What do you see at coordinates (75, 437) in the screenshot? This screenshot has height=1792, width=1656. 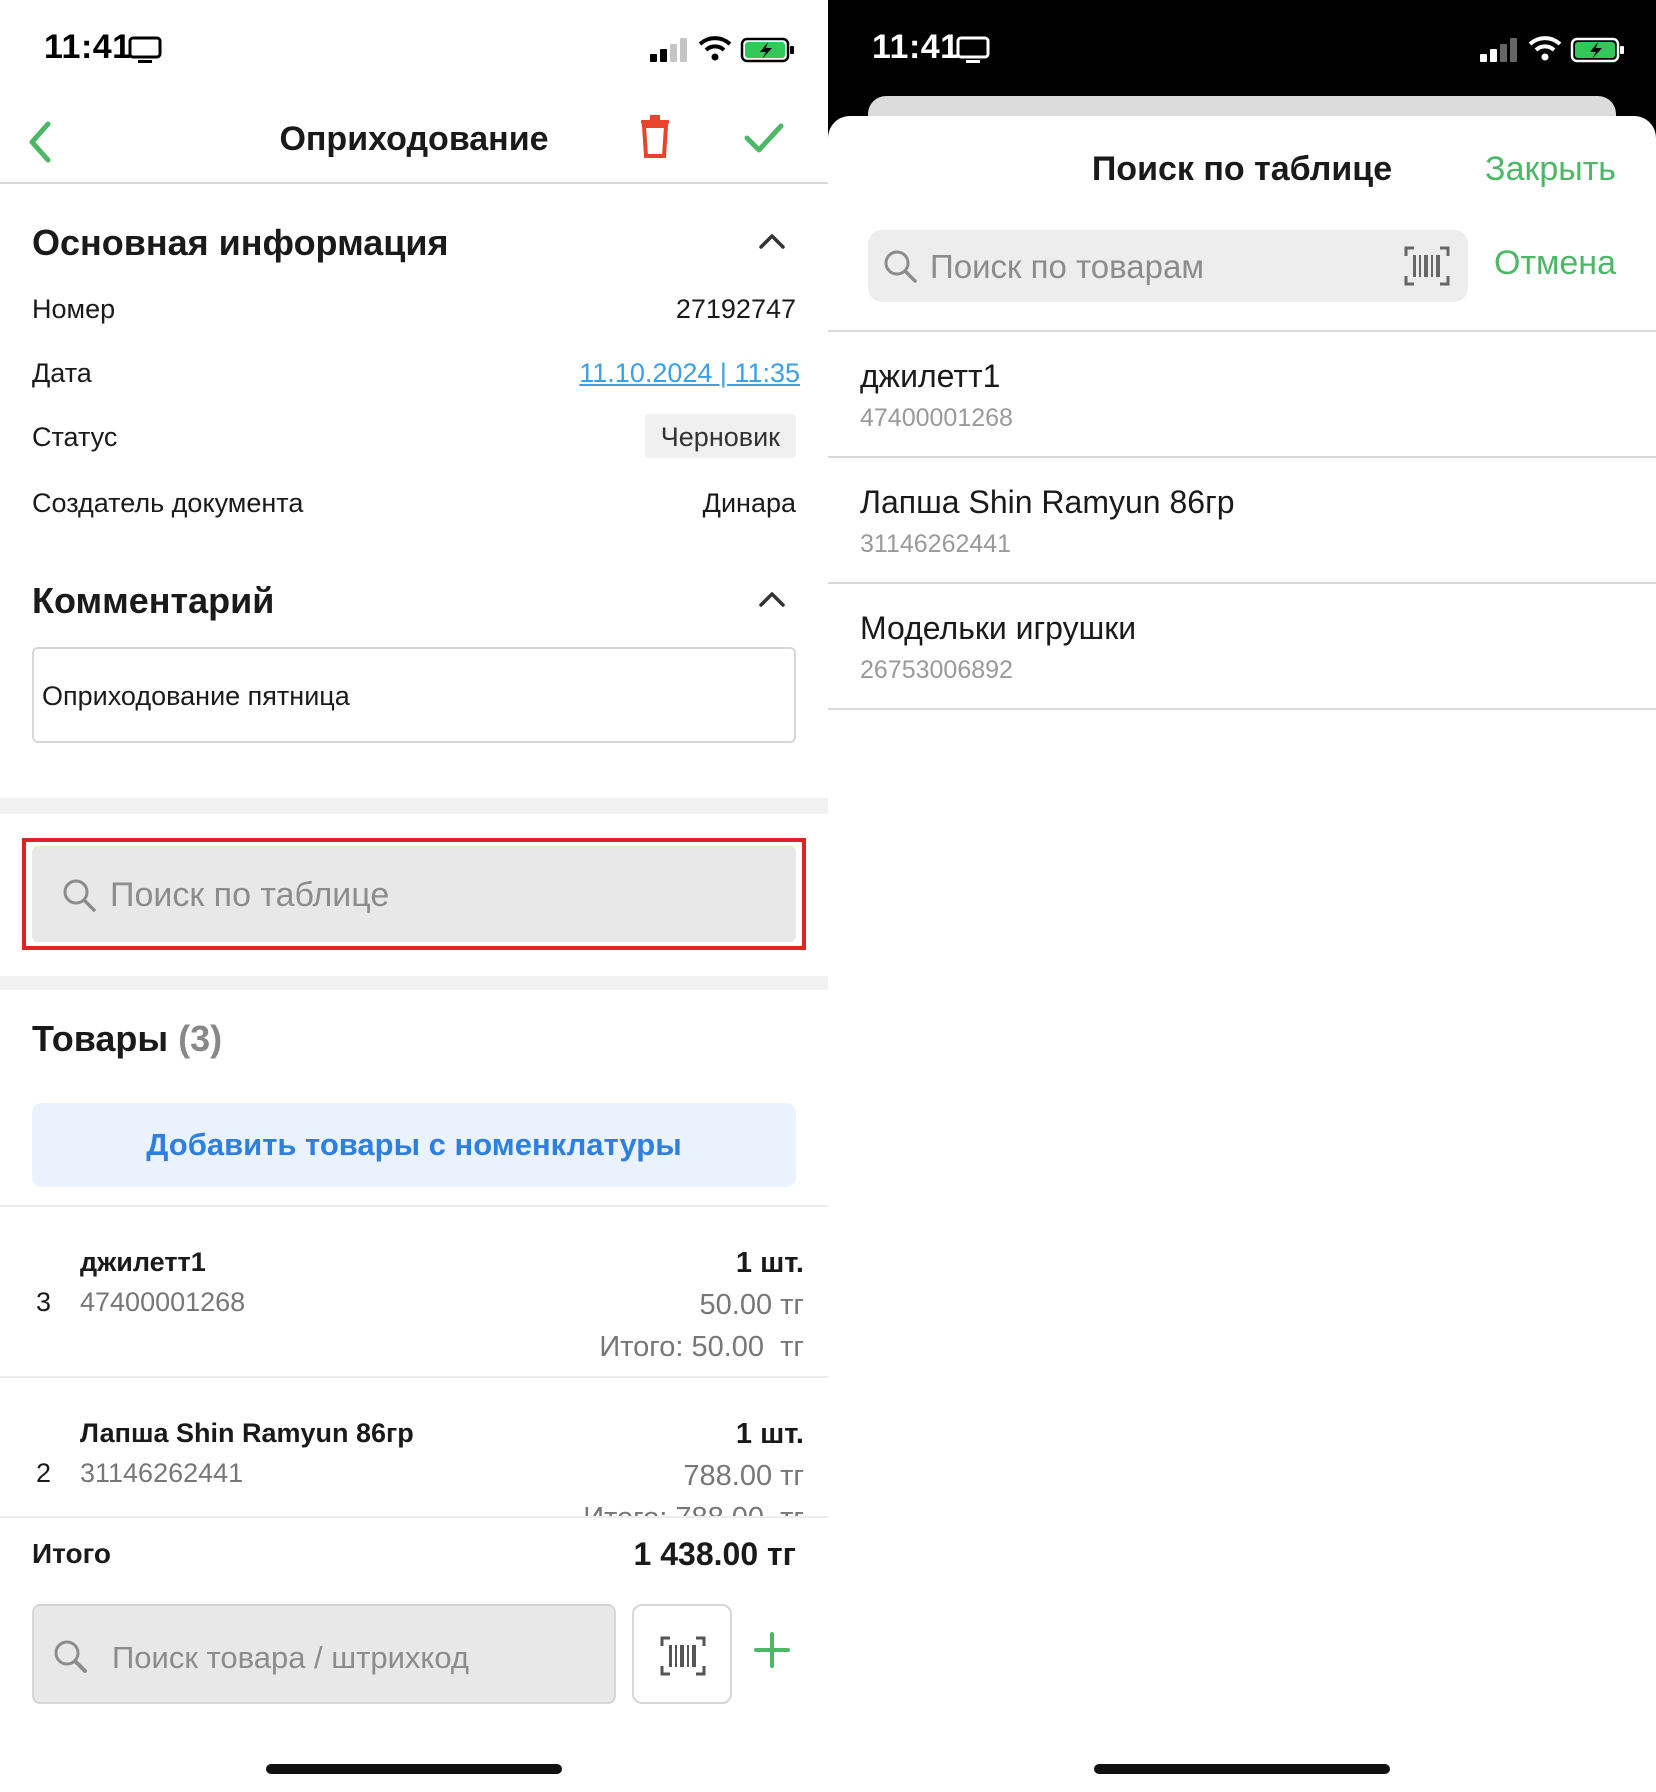 I see `status-label: Статус` at bounding box center [75, 437].